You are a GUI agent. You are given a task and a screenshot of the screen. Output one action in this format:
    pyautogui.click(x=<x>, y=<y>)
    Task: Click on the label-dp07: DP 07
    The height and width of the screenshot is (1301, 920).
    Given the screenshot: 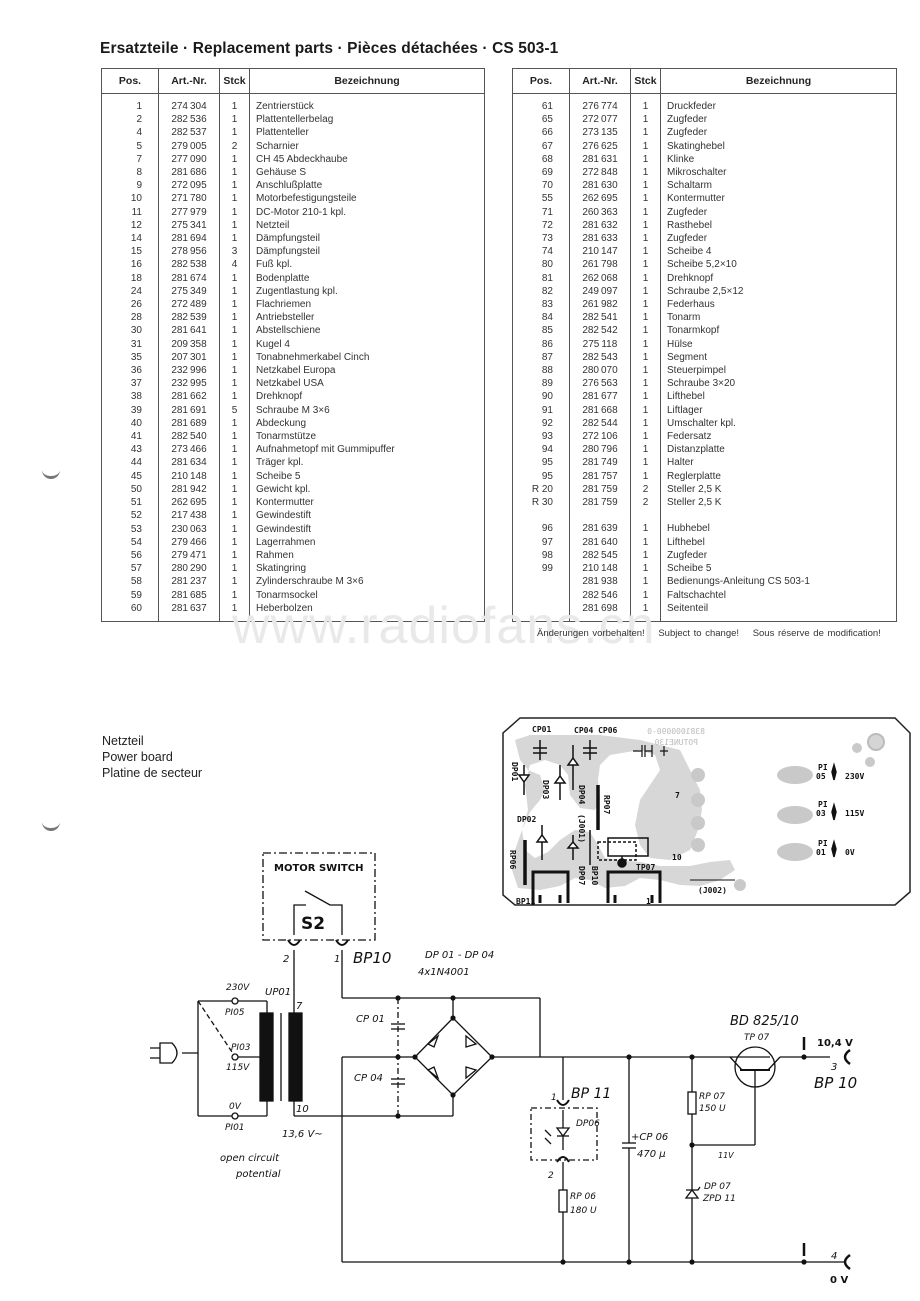 What is the action you would take?
    pyautogui.click(x=717, y=1187)
    